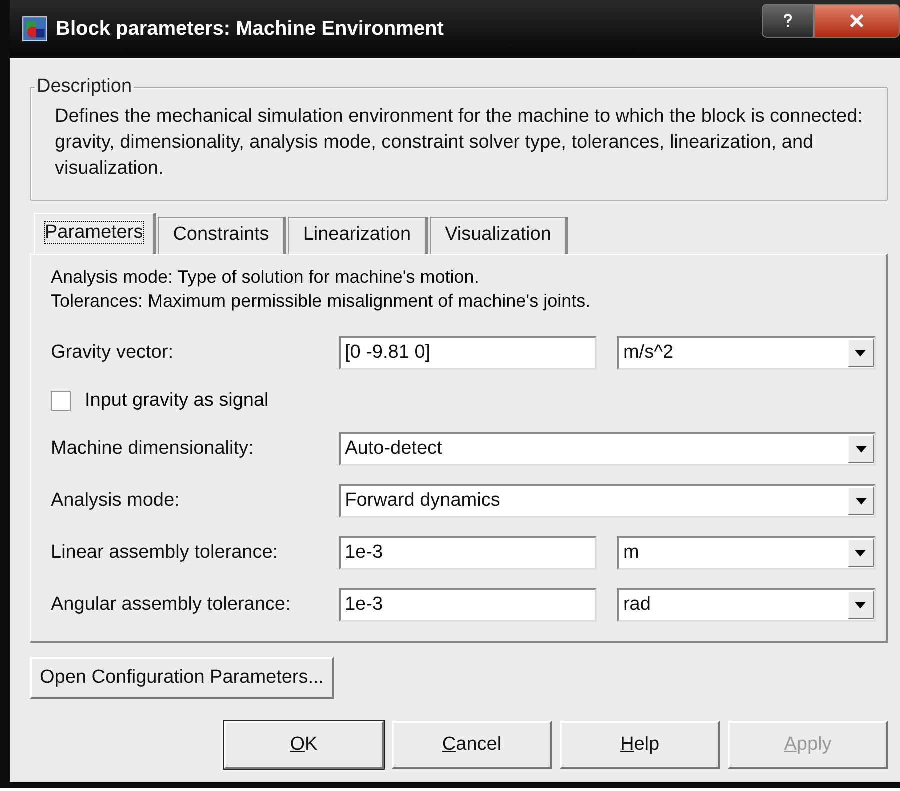 The width and height of the screenshot is (900, 791). What do you see at coordinates (607, 449) in the screenshot?
I see `dropdown: Auto-detect` at bounding box center [607, 449].